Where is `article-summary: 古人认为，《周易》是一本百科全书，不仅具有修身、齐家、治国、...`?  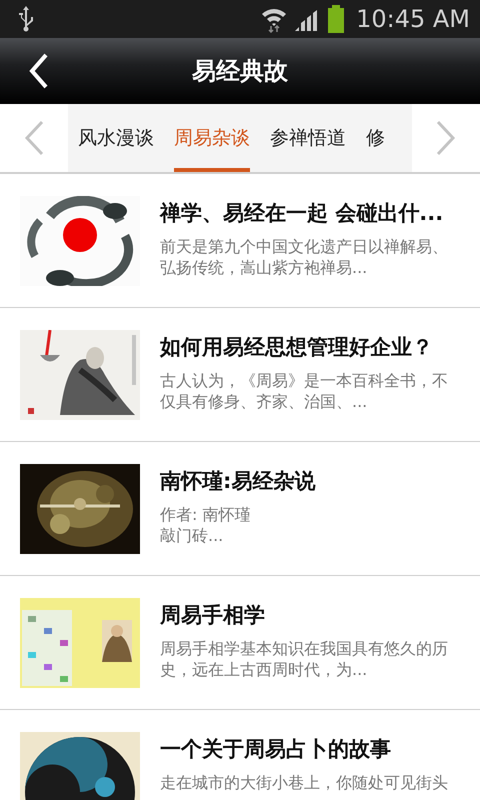 article-summary: 古人认为，《周易》是一本百科全书，不仅具有修身、齐家、治国、... is located at coordinates (304, 391).